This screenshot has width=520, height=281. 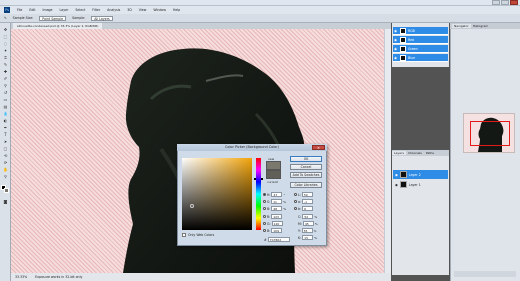 What do you see at coordinates (277, 216) in the screenshot?
I see `field-input: 123` at bounding box center [277, 216].